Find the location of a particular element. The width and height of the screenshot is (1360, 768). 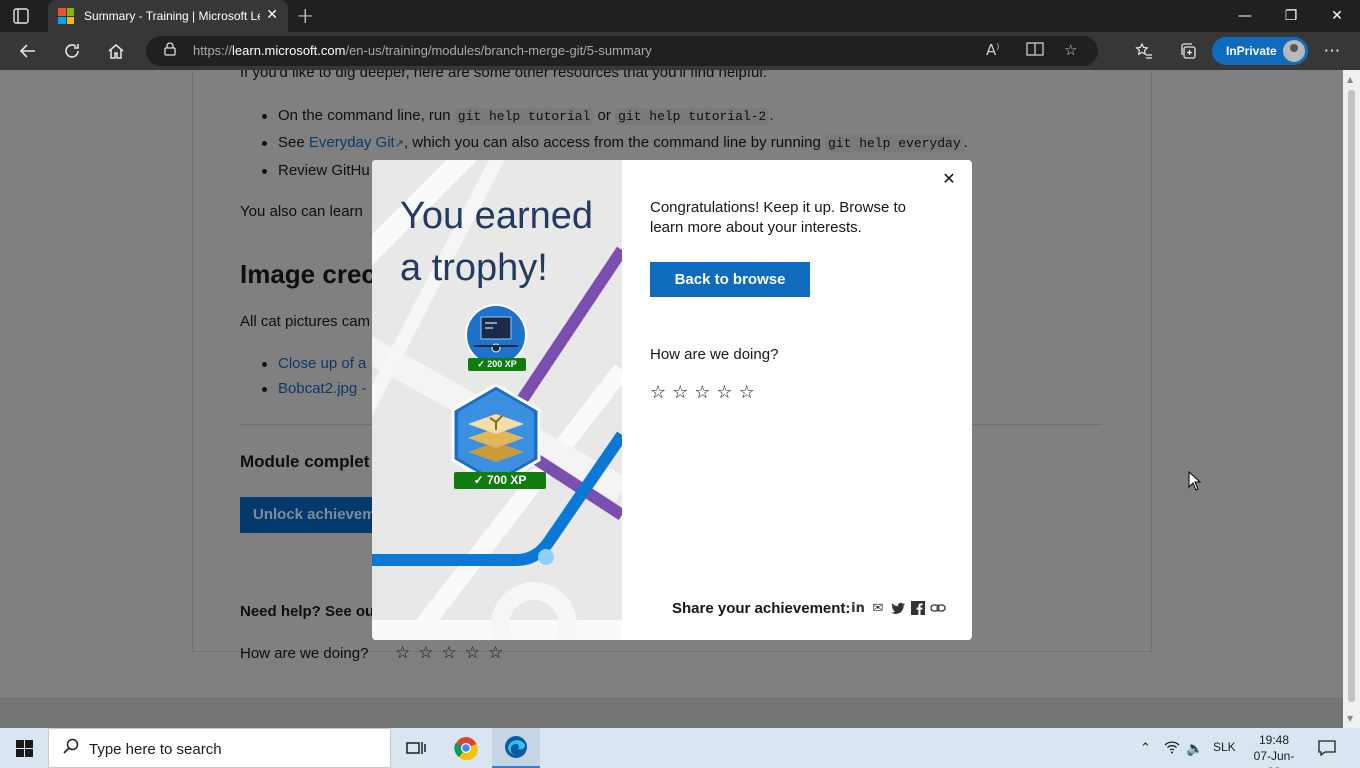

bullet-review-github: Review GitHu is located at coordinates (324, 170).